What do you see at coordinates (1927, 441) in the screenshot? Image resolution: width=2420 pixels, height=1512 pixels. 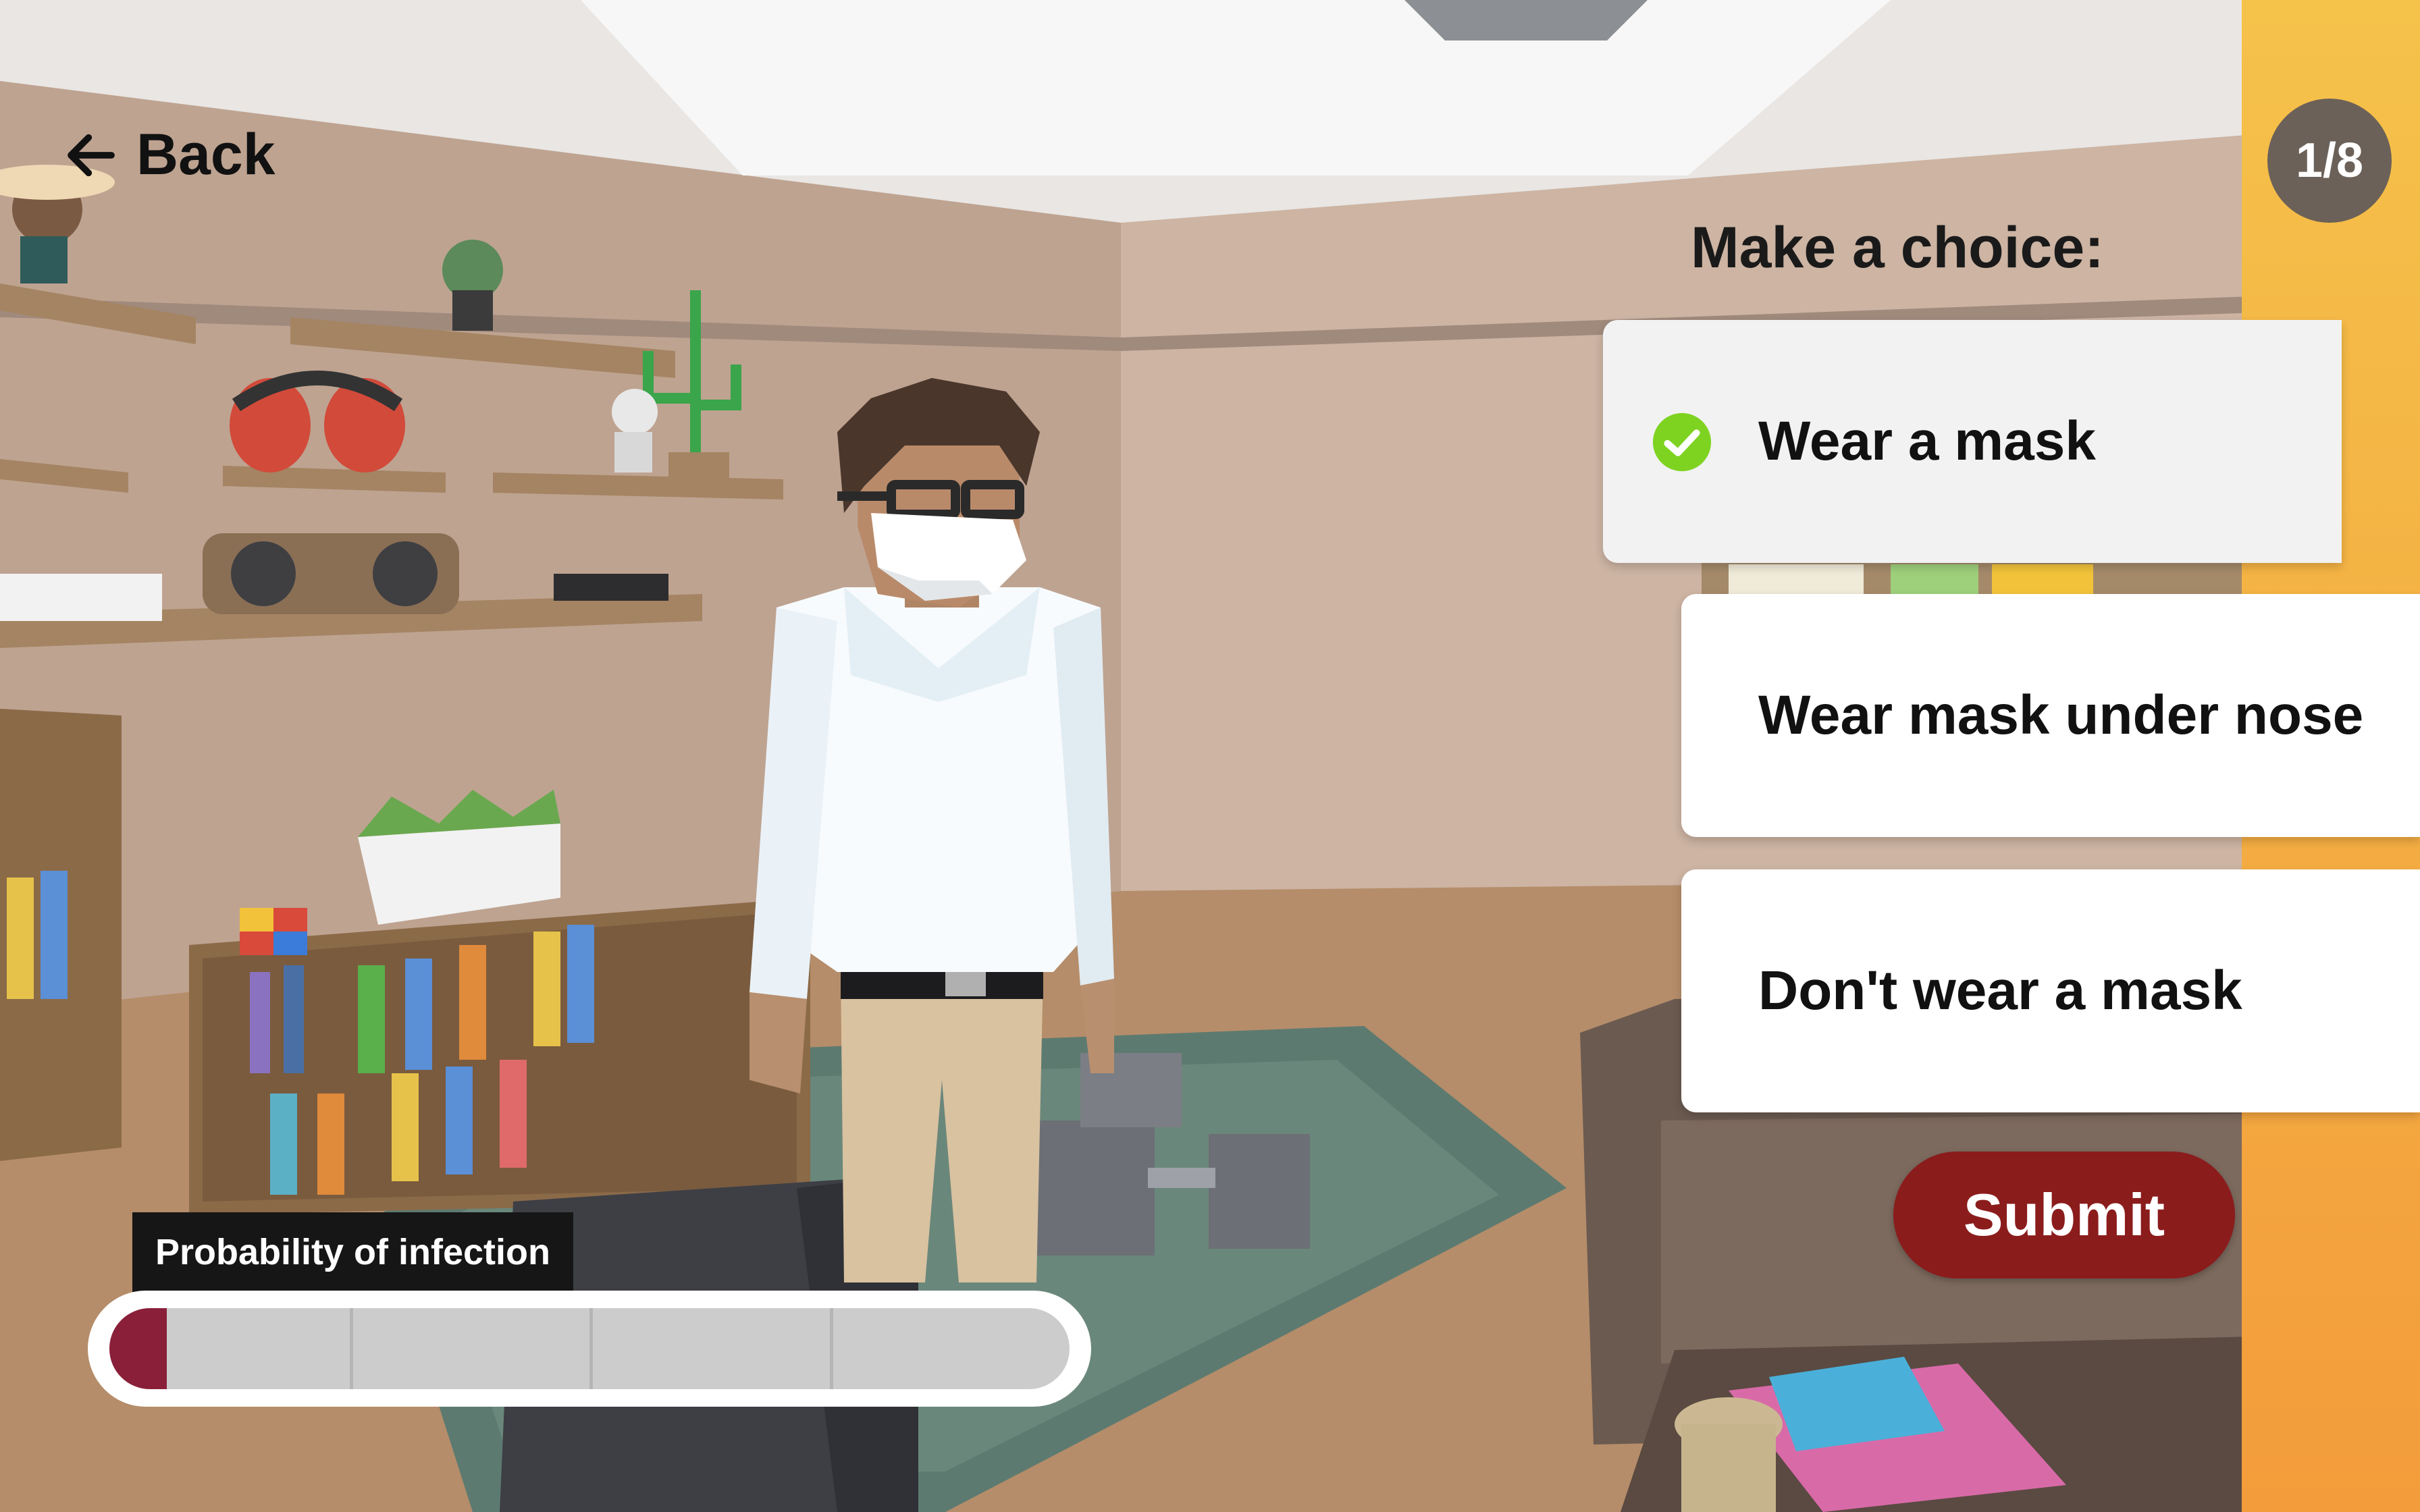 I see `choice-option-label: Wear a mask` at bounding box center [1927, 441].